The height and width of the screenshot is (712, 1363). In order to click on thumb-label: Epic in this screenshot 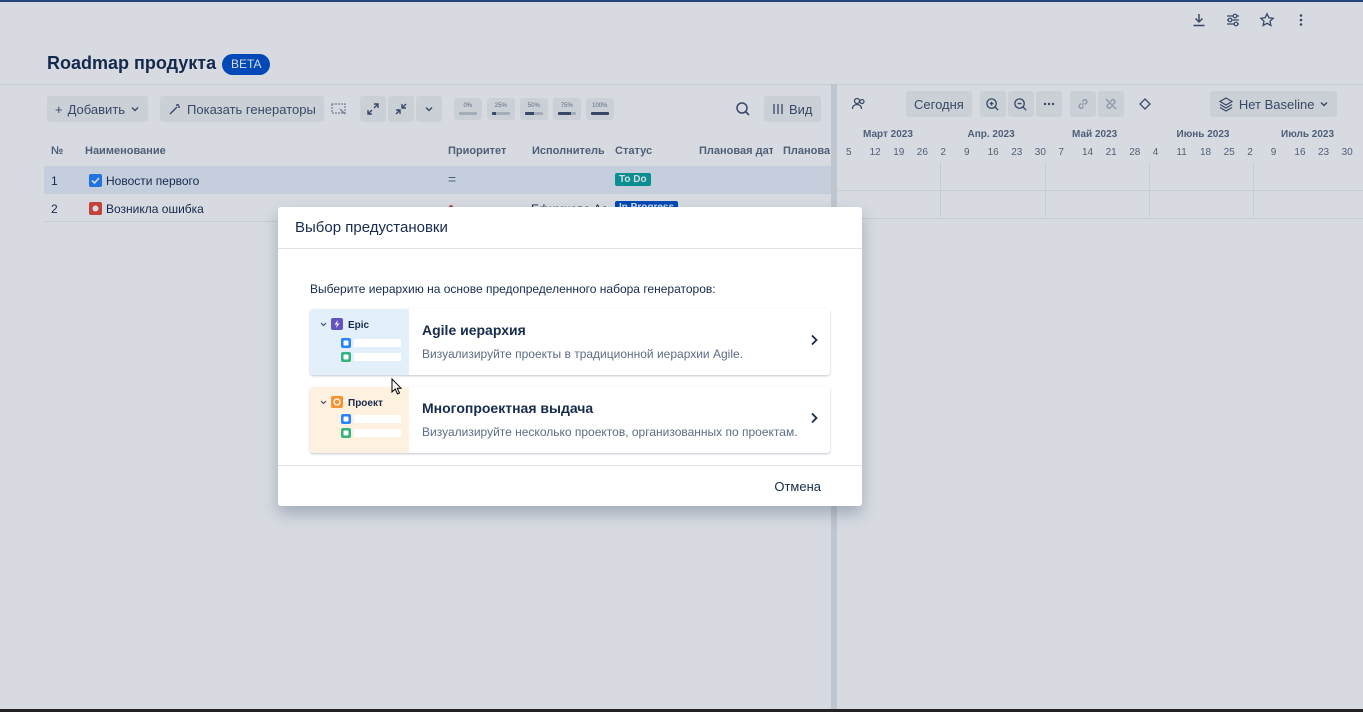, I will do `click(359, 325)`.